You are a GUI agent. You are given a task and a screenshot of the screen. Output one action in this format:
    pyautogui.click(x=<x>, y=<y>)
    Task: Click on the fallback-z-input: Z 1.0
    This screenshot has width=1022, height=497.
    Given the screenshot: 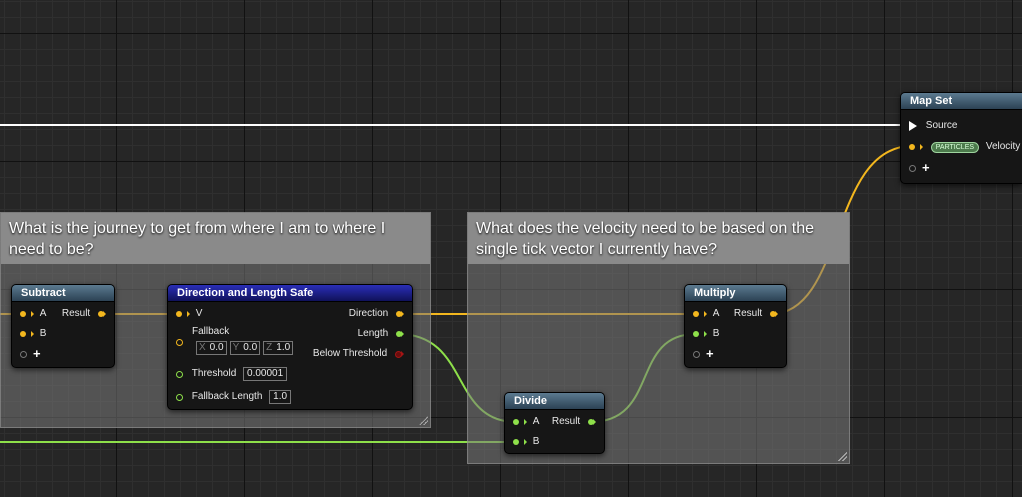 What is the action you would take?
    pyautogui.click(x=278, y=348)
    